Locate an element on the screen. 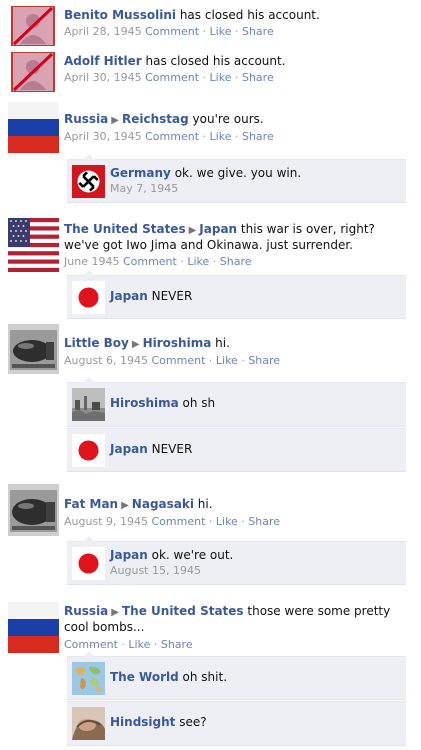 Image resolution: width=421 pixels, height=750 pixels. post-meta: June 1945 Comment · Like · Share is located at coordinates (237, 262).